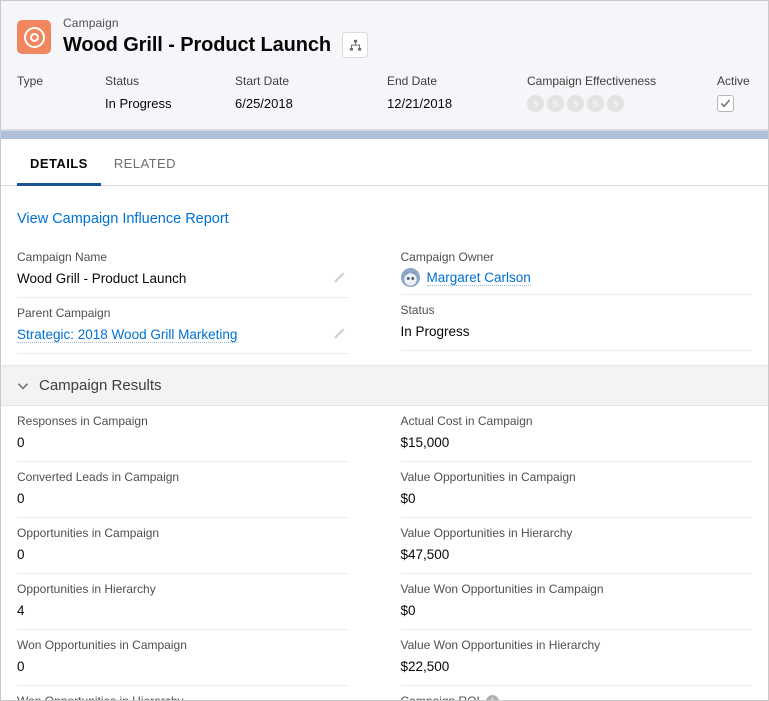 The width and height of the screenshot is (769, 701). Describe the element at coordinates (100, 385) in the screenshot. I see `section-title: Campaign Results` at that location.